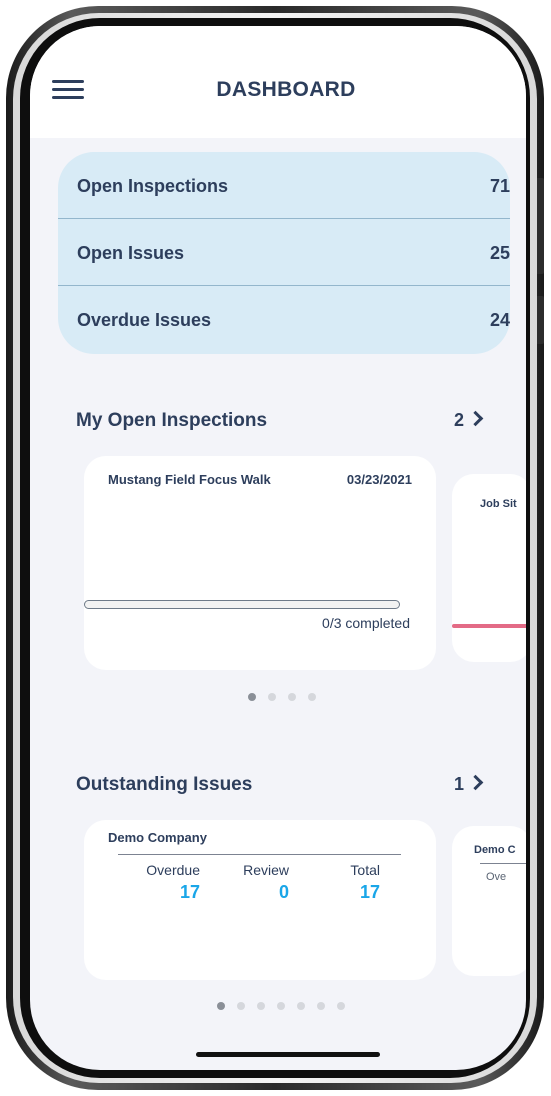  I want to click on overdue-count: 17, so click(189, 892).